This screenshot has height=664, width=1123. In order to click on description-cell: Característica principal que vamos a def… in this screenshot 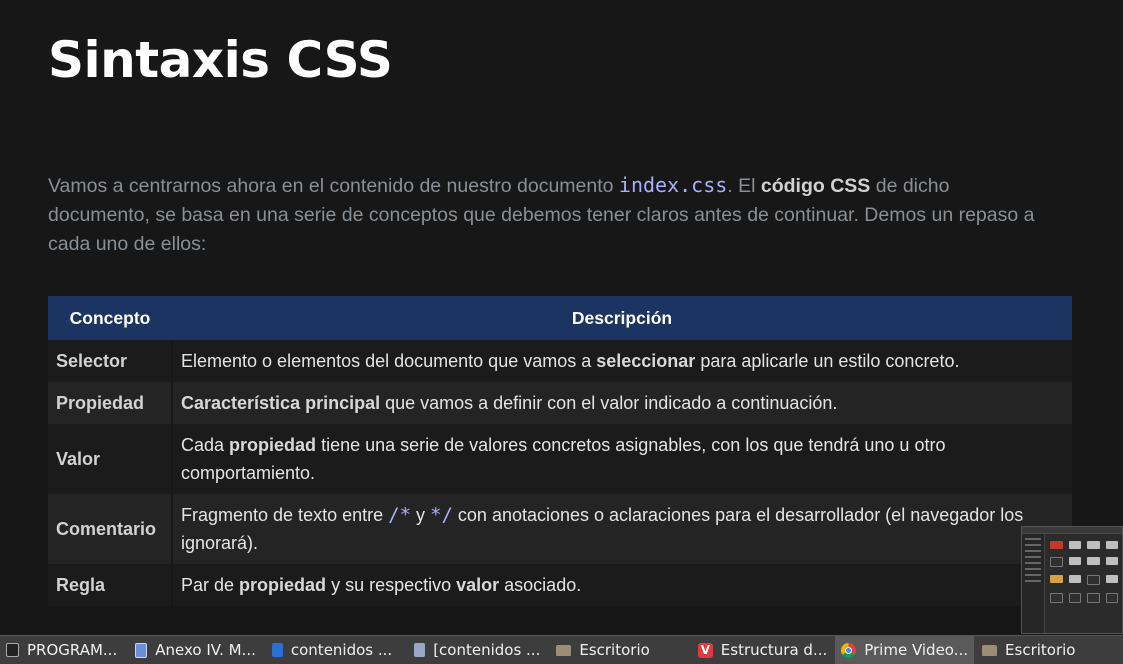, I will do `click(622, 403)`.